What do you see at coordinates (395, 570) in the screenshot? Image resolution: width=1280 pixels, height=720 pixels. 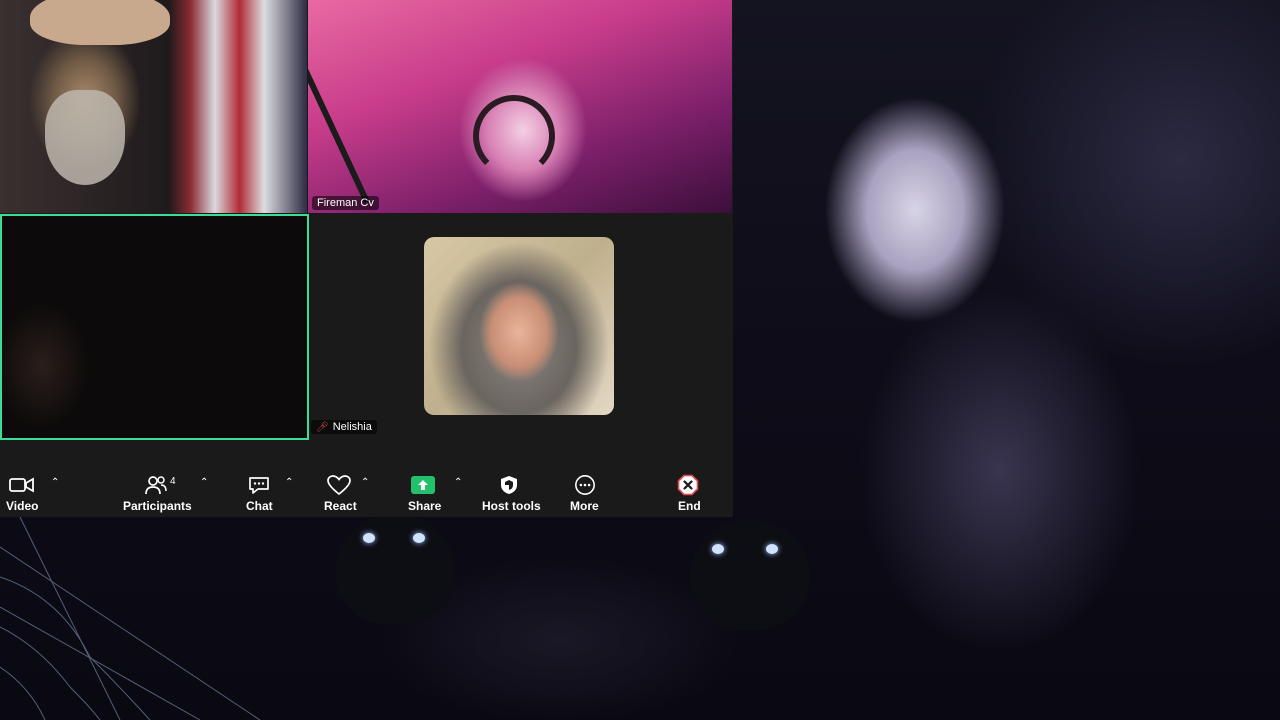 I see `cat-left` at bounding box center [395, 570].